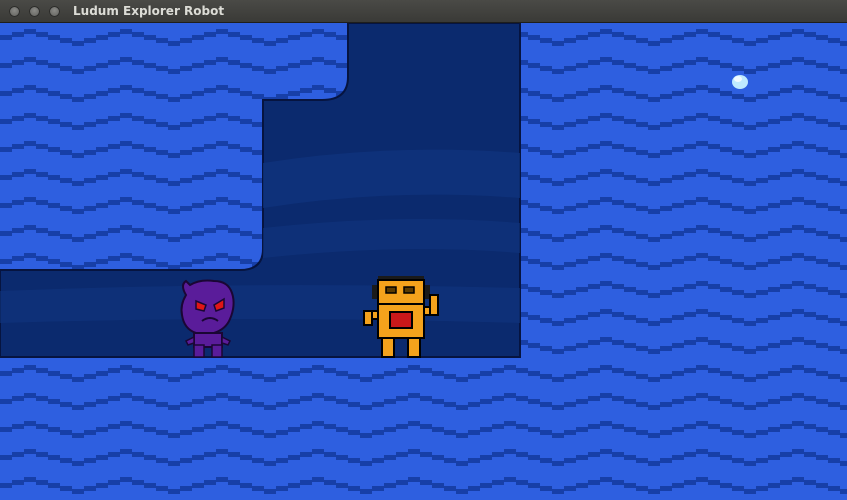  What do you see at coordinates (149, 11) in the screenshot?
I see `window-title: Ludum Explorer Robot` at bounding box center [149, 11].